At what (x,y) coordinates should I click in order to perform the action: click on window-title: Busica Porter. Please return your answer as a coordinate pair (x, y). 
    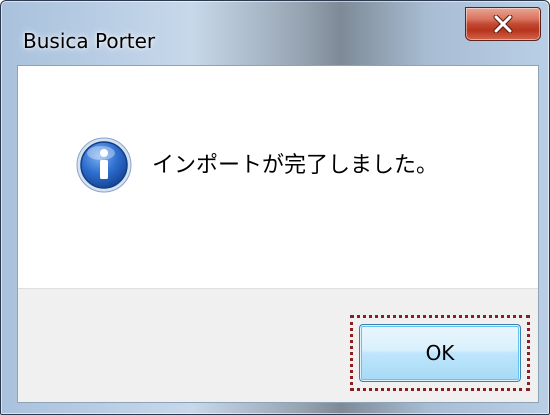
    Looking at the image, I should click on (89, 41).